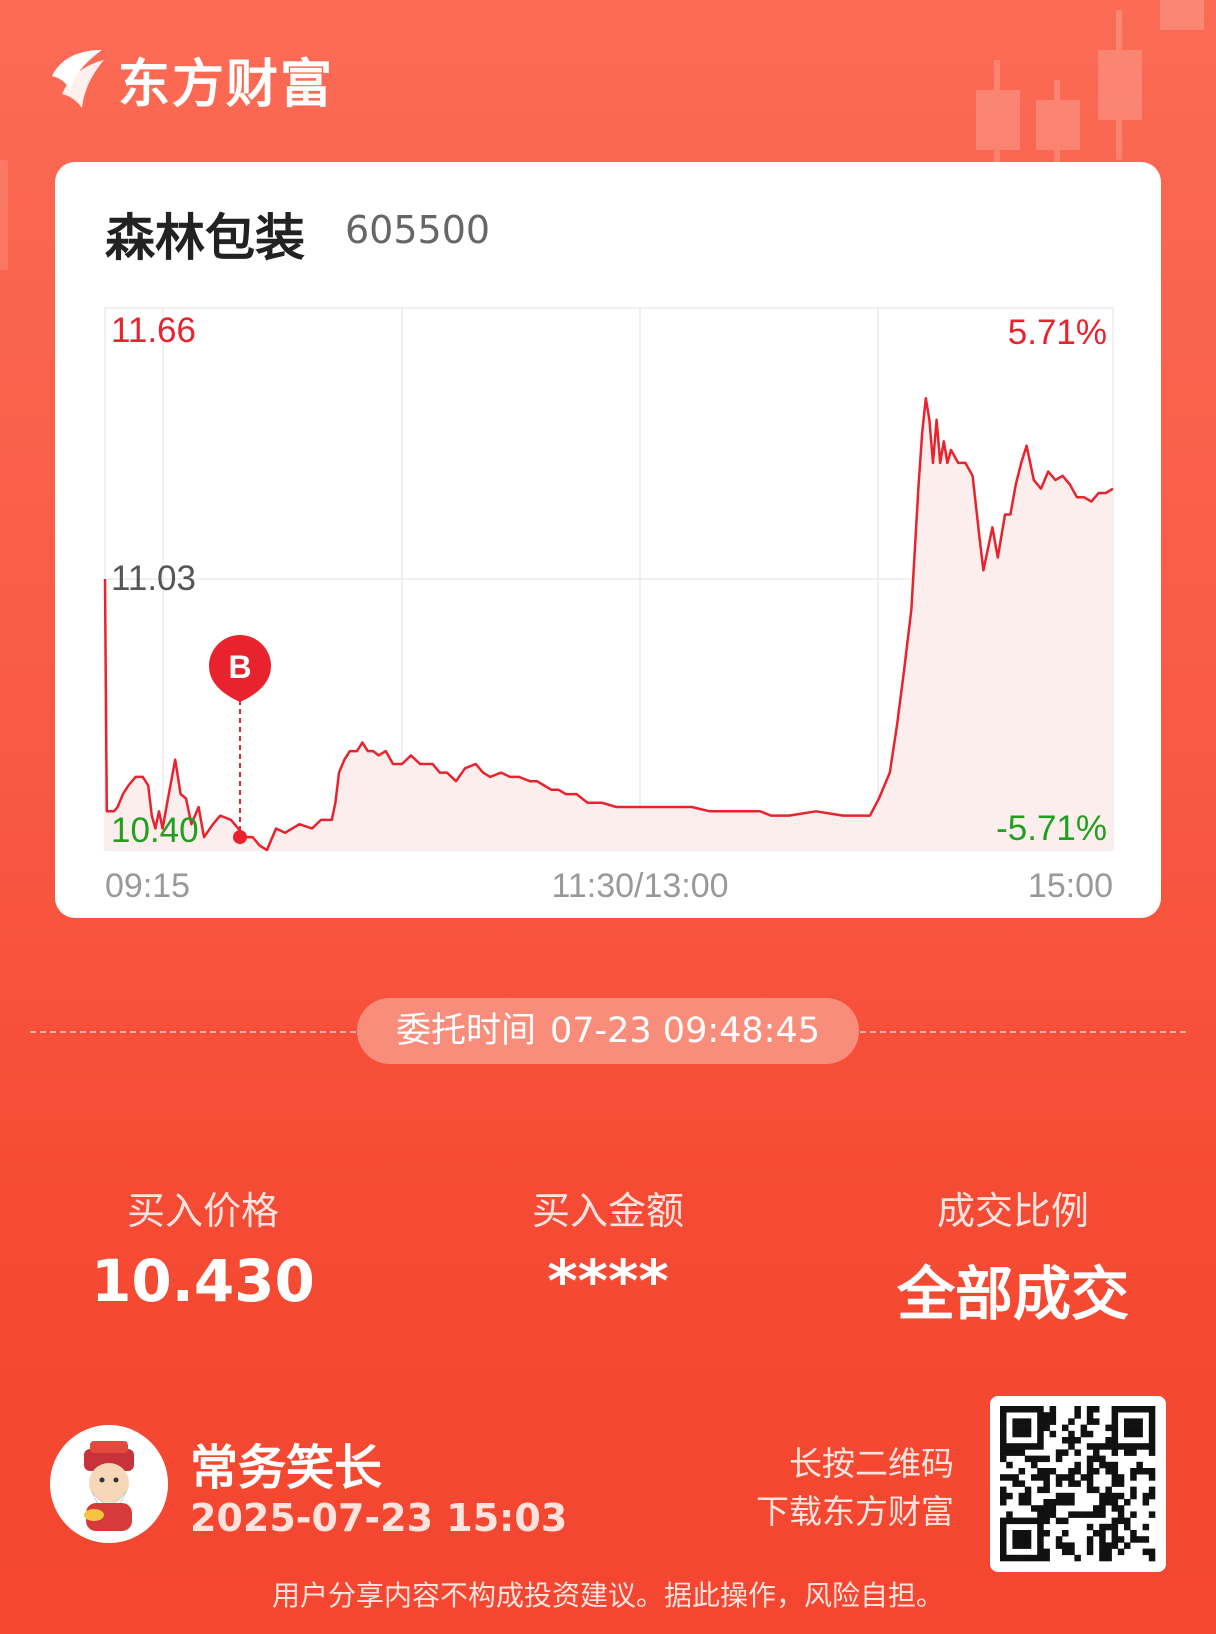 Image resolution: width=1216 pixels, height=1634 pixels. Describe the element at coordinates (1013, 1255) in the screenshot. I see `stat-fill-ratio: 成交比例 全部成交` at that location.